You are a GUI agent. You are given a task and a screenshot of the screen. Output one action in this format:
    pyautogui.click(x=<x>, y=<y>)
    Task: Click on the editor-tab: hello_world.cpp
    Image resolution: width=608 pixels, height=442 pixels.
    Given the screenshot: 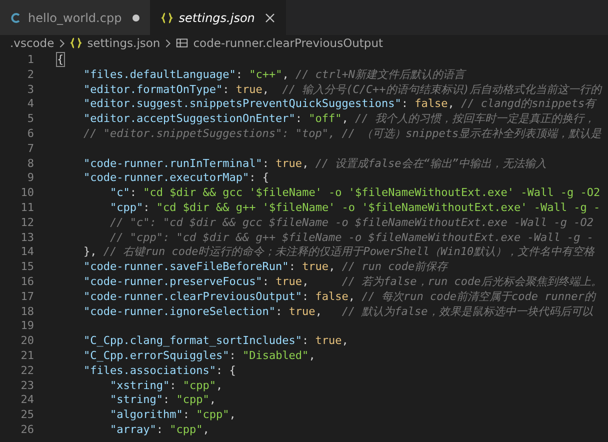 What is the action you would take?
    pyautogui.click(x=75, y=17)
    